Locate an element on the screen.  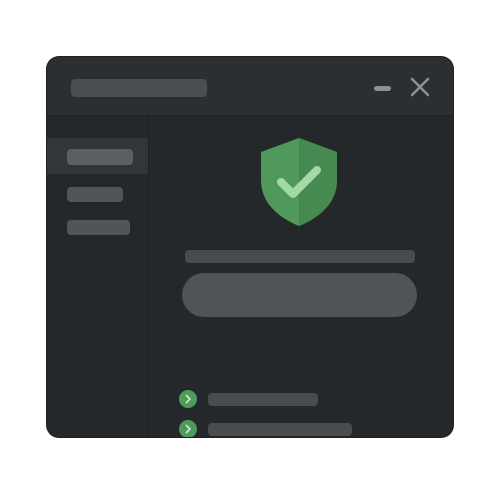
minimize-icon is located at coordinates (382, 88).